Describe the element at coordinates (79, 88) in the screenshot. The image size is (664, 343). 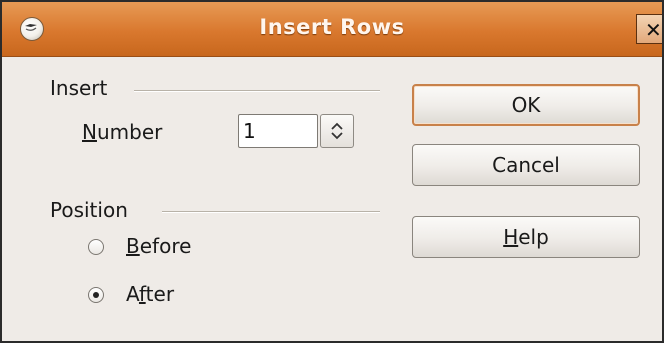
I see `insert-section-header: Insert` at that location.